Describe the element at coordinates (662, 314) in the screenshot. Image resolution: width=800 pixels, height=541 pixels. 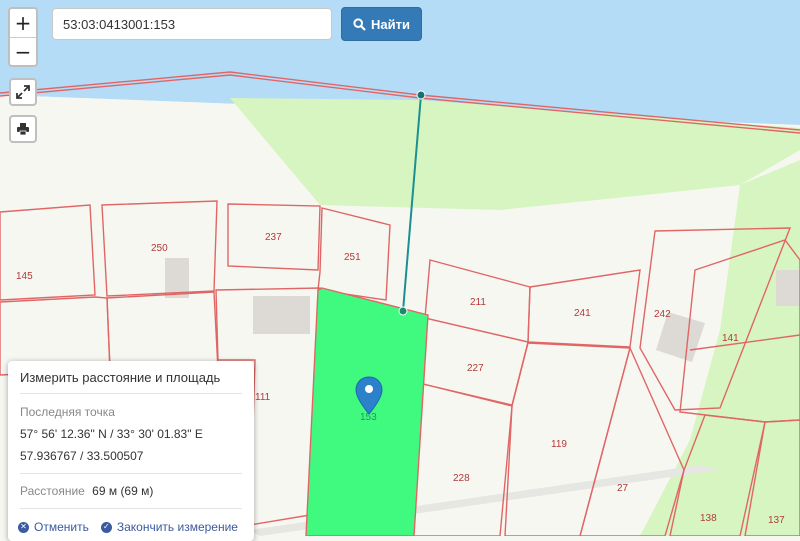
I see `parcel-label-242: 242` at that location.